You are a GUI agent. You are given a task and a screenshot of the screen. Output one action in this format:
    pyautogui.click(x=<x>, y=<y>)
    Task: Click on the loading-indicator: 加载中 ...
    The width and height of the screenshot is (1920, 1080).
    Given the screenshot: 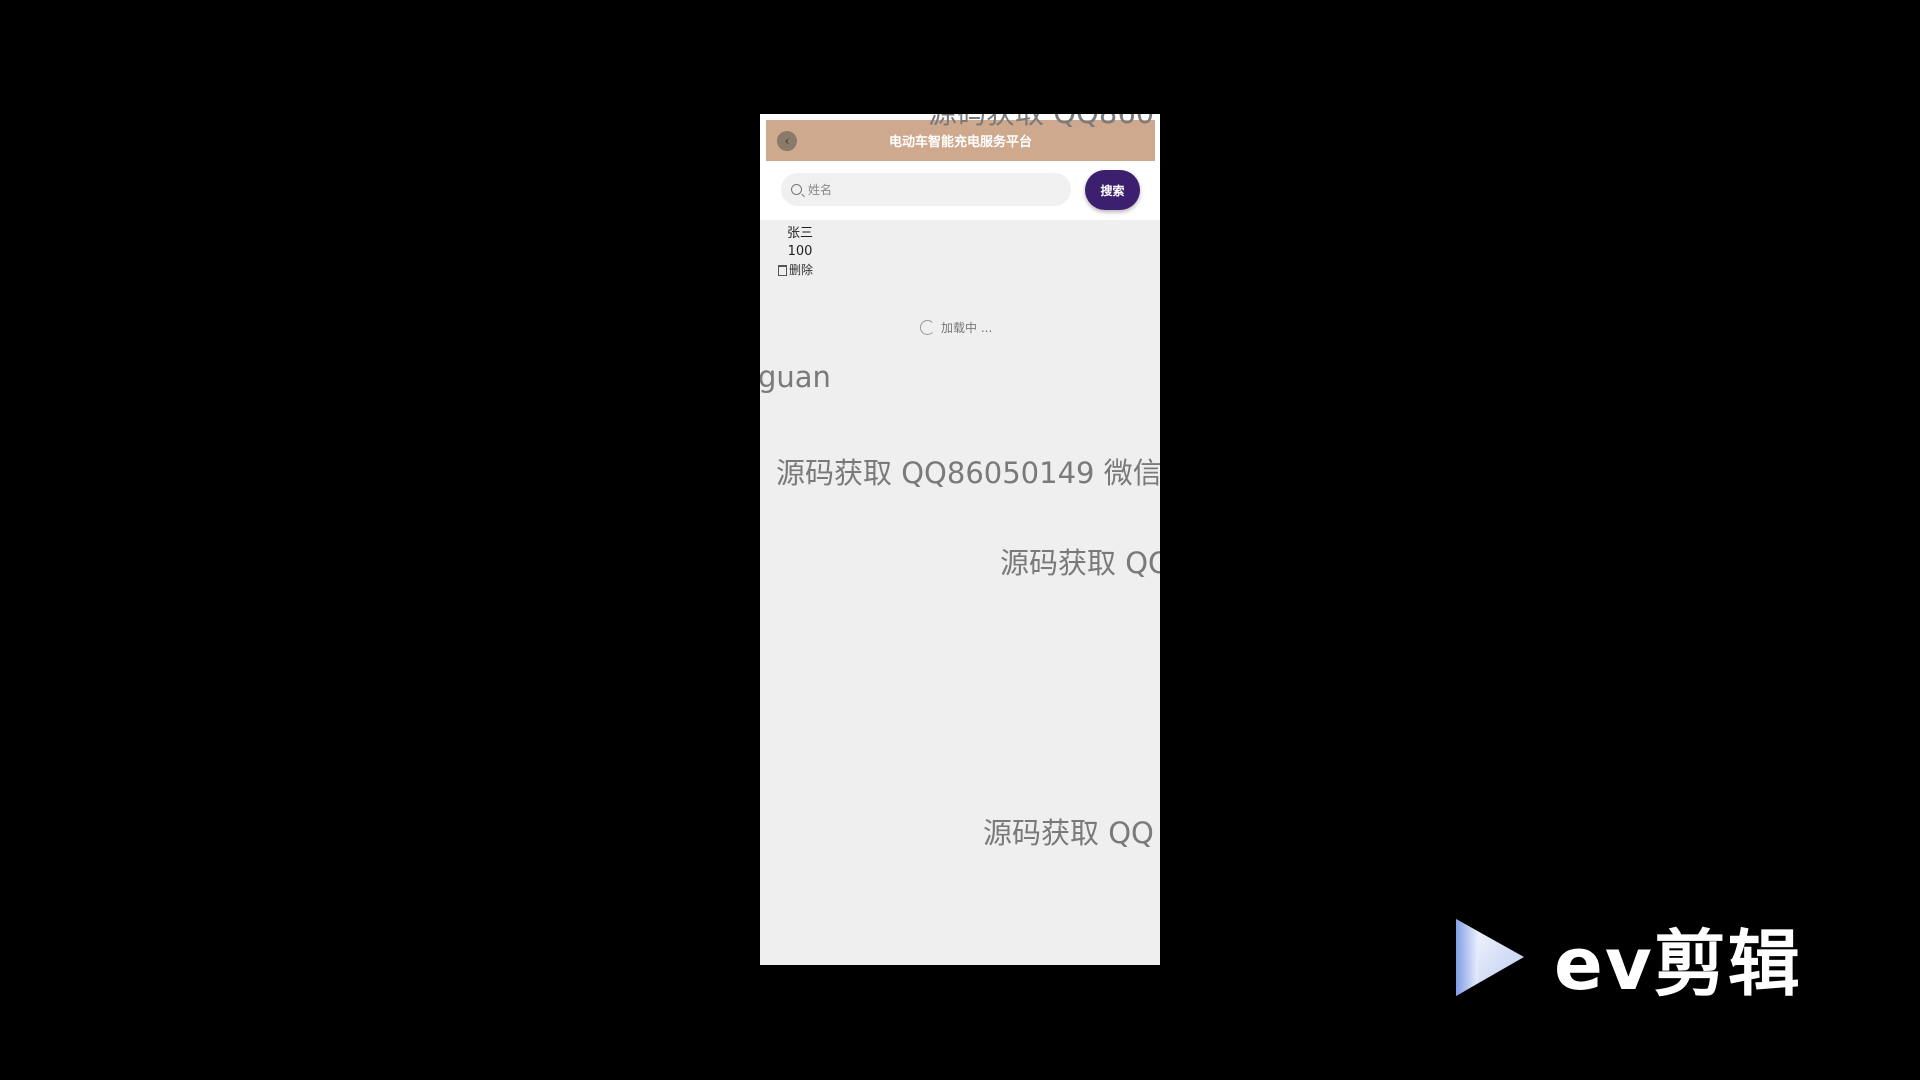 What is the action you would take?
    pyautogui.click(x=956, y=327)
    